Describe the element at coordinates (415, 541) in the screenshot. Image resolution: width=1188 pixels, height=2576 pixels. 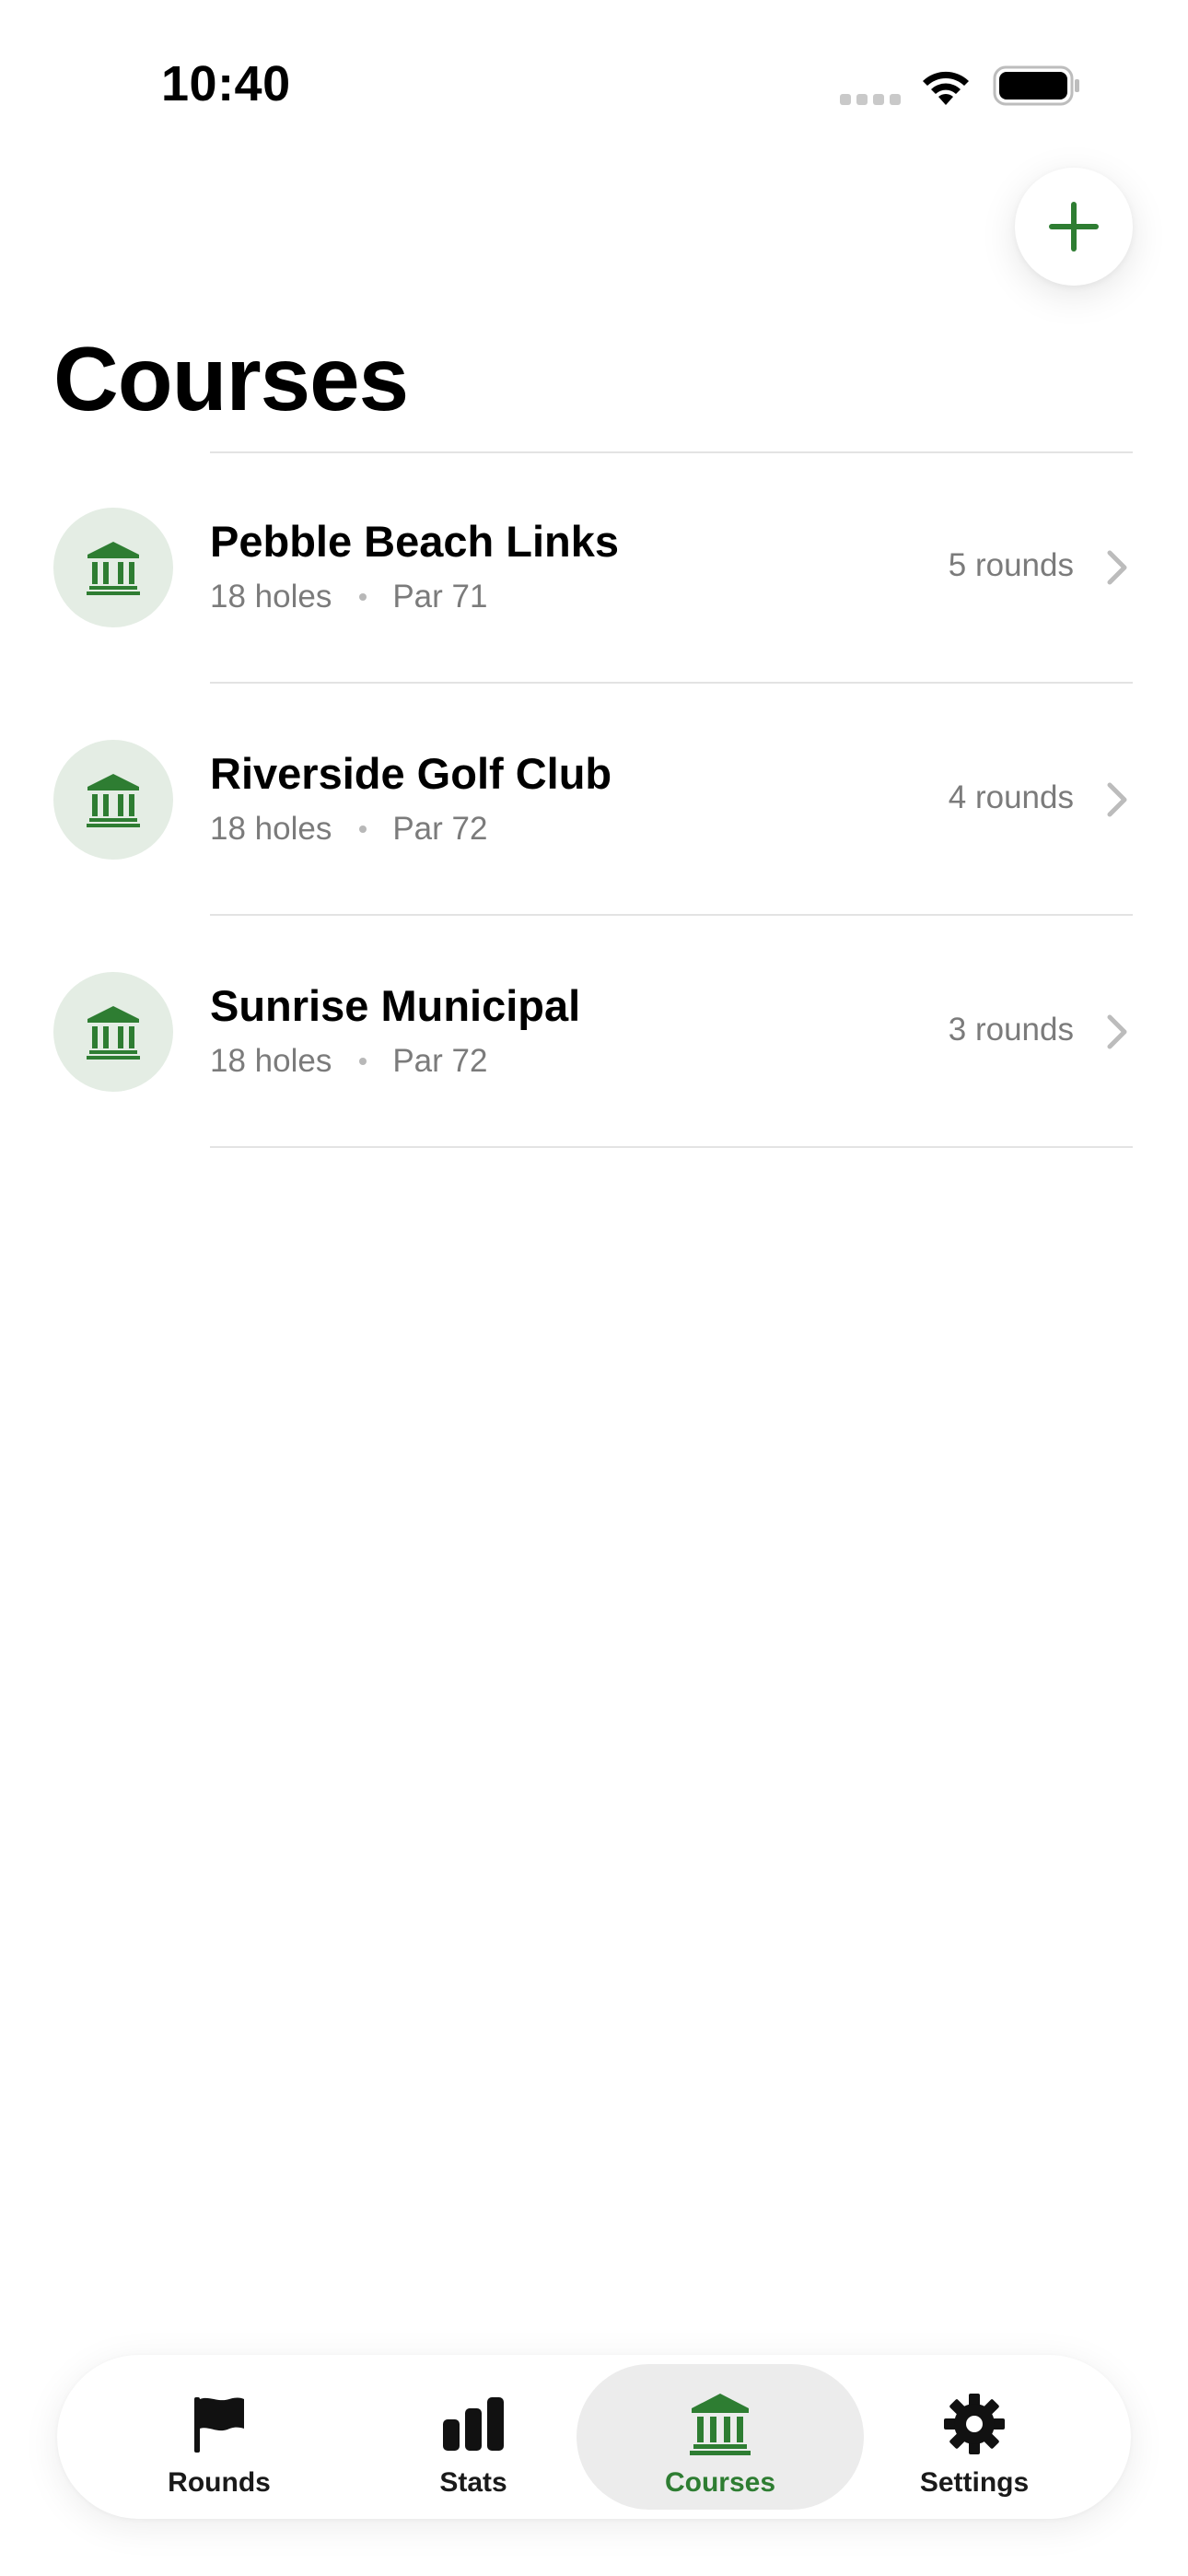
I see `course-name: Pebble Beach Links` at that location.